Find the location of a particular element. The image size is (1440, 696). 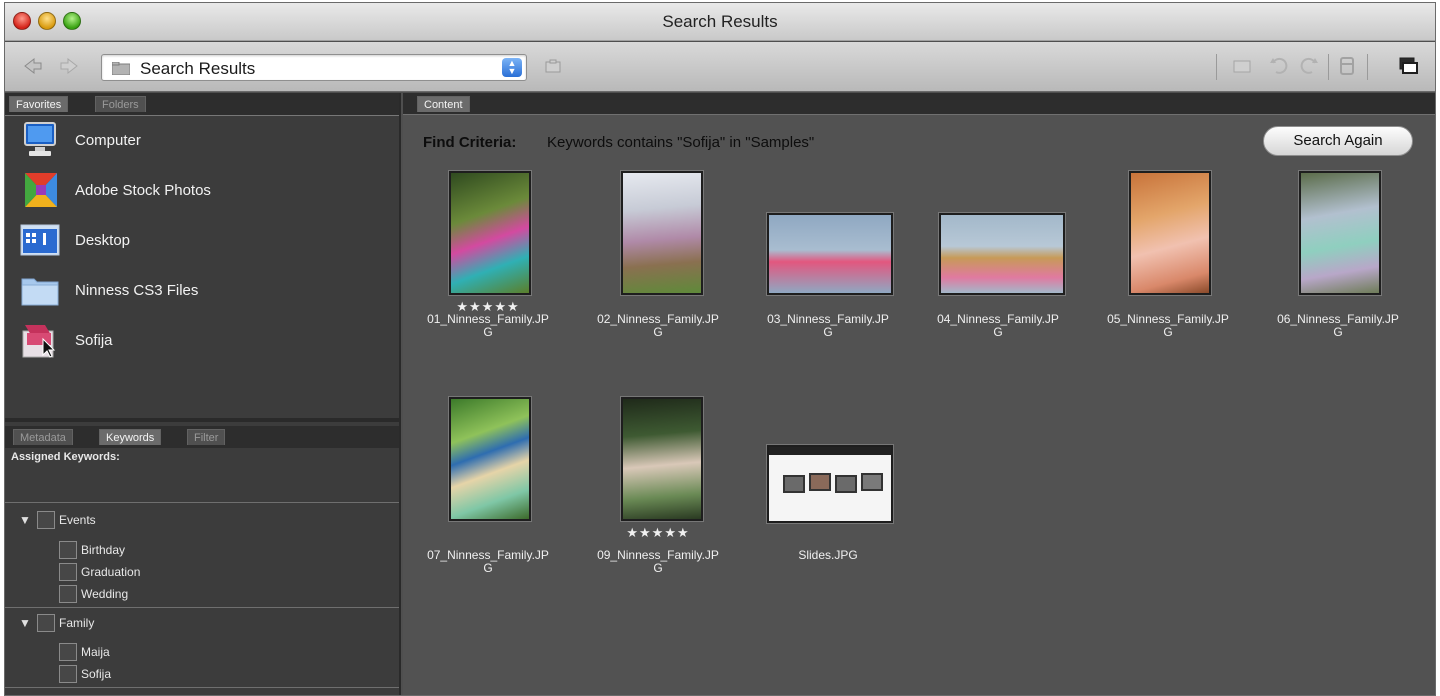

favorite-label: Computer is located at coordinates (108, 140).